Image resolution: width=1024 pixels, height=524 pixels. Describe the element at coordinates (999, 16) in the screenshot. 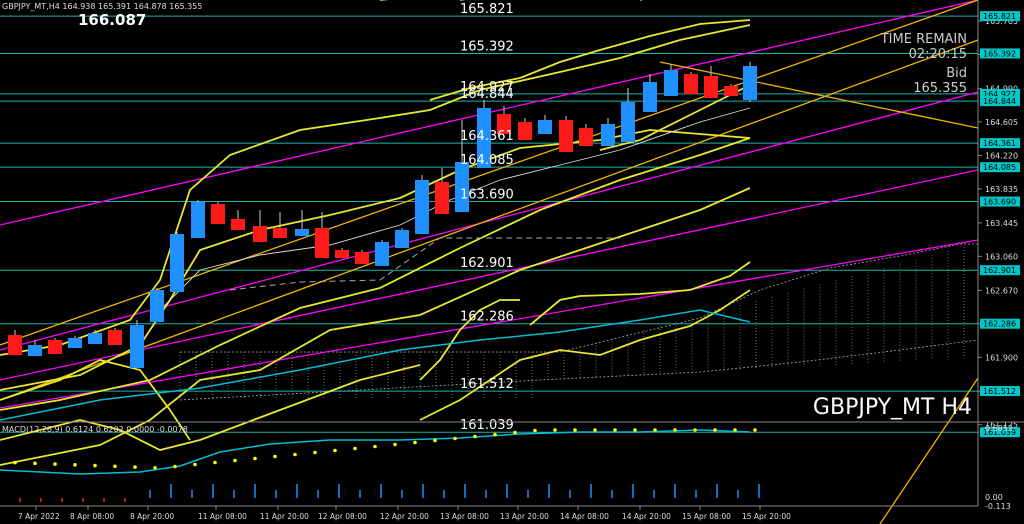

I see `price-tag-label: 165.821` at that location.